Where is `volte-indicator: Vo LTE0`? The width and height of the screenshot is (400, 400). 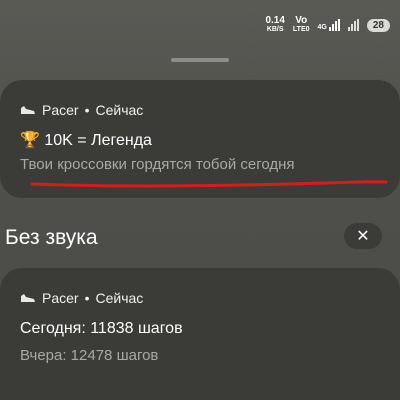
volte-indicator: Vo LTE0 is located at coordinates (301, 25).